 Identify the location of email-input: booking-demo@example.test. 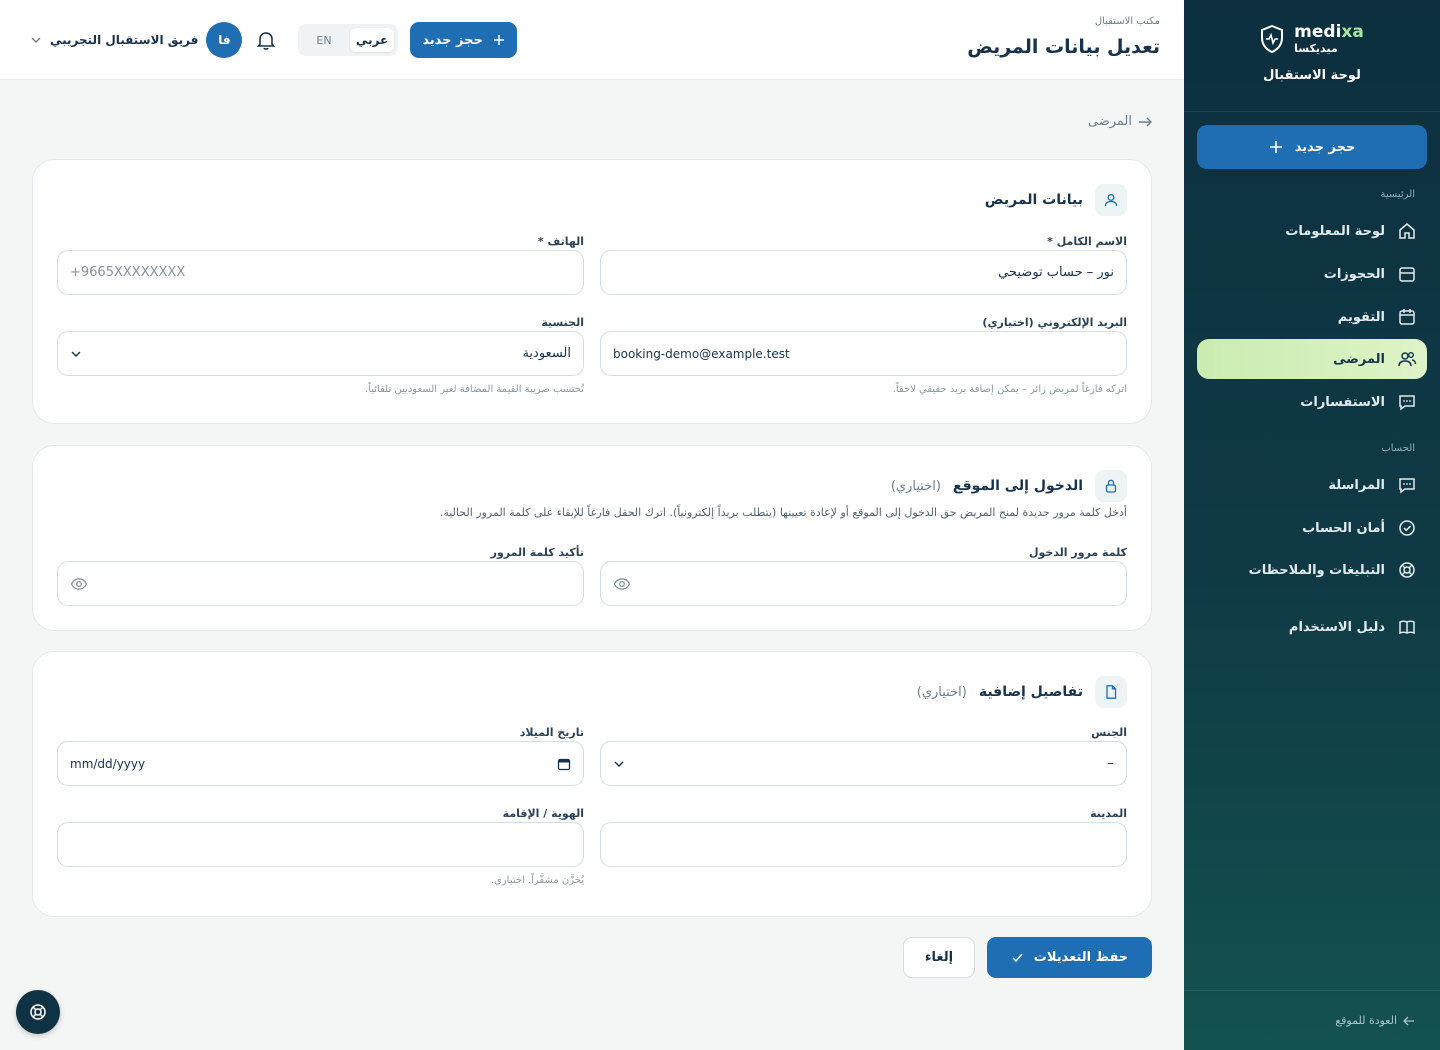
(863, 353).